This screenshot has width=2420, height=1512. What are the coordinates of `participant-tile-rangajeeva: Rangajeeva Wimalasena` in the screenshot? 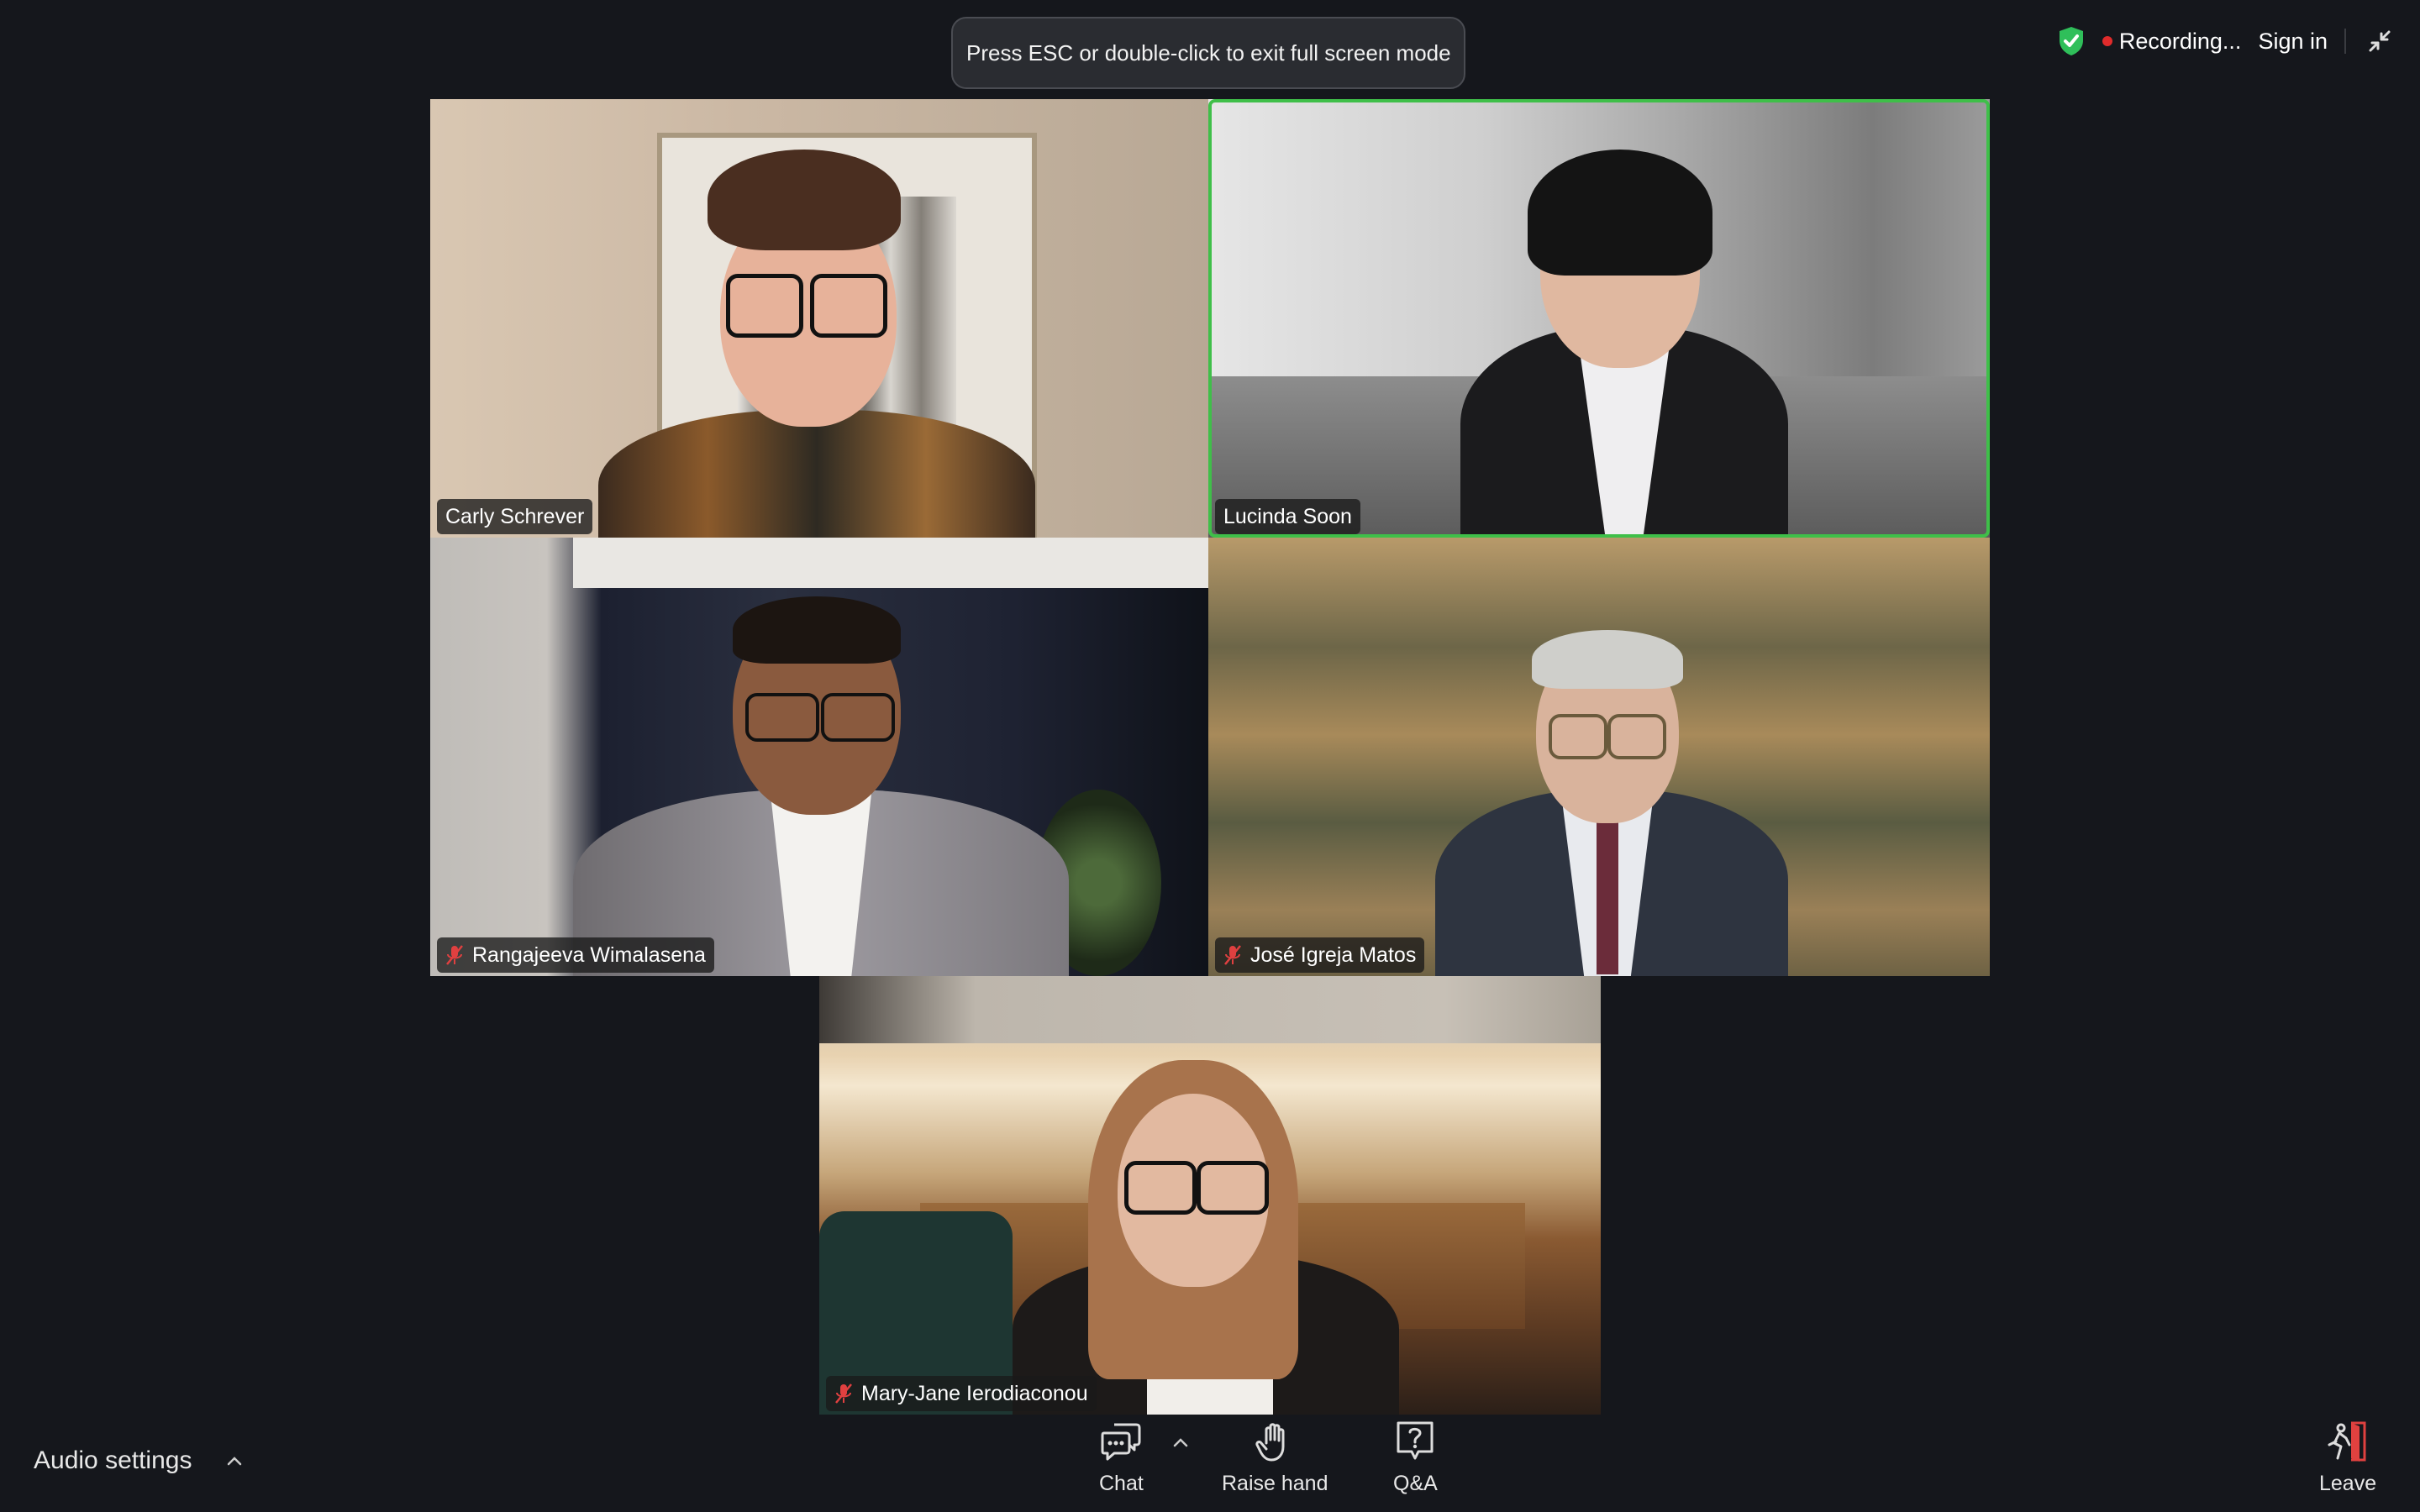 It's located at (819, 757).